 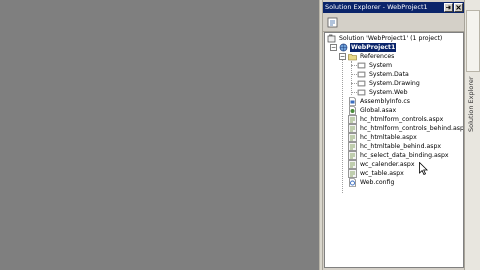 What do you see at coordinates (394, 83) in the screenshot?
I see `tree-item-label: System.Drawing` at bounding box center [394, 83].